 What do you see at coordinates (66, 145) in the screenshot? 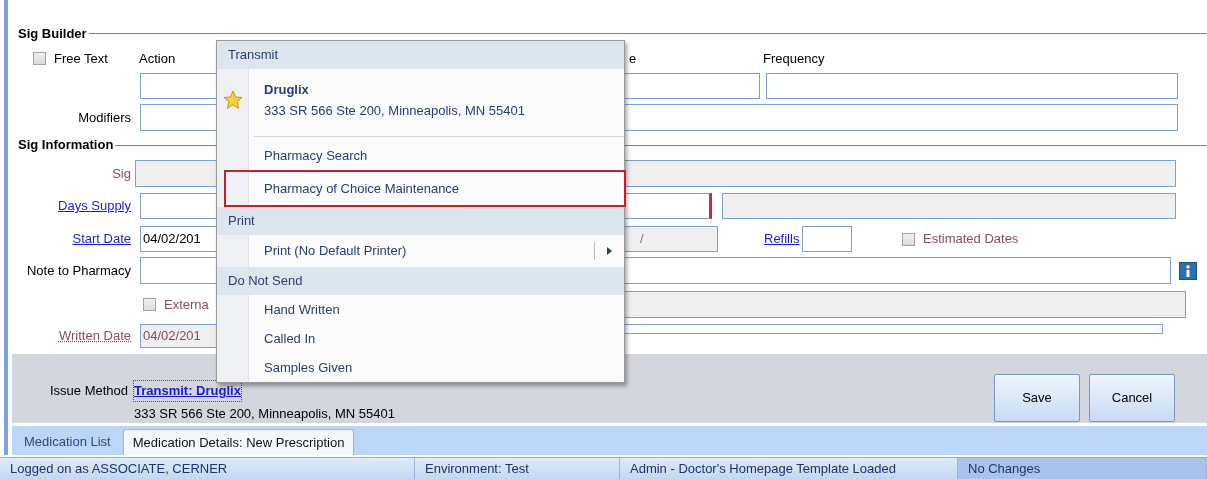
I see `section-title: Sig Information` at bounding box center [66, 145].